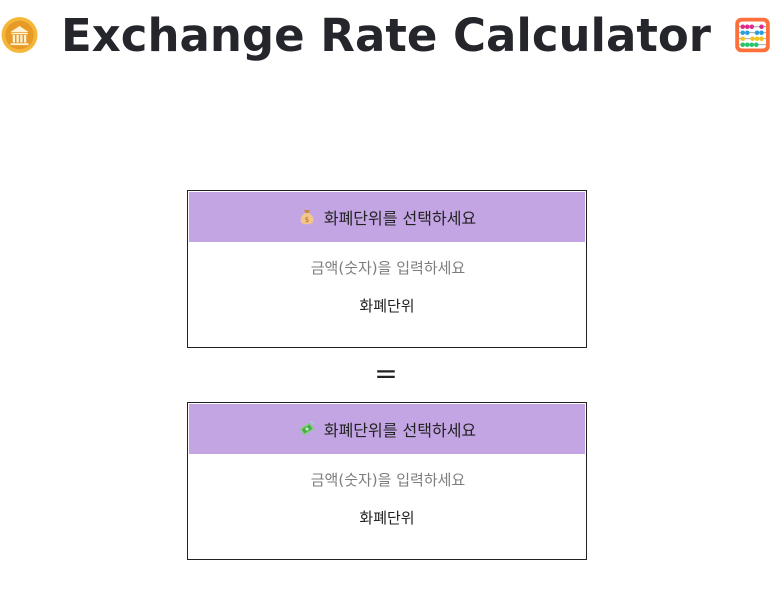  What do you see at coordinates (400, 218) in the screenshot?
I see `from-currency-select-label: 화폐단위를 선택하세요` at bounding box center [400, 218].